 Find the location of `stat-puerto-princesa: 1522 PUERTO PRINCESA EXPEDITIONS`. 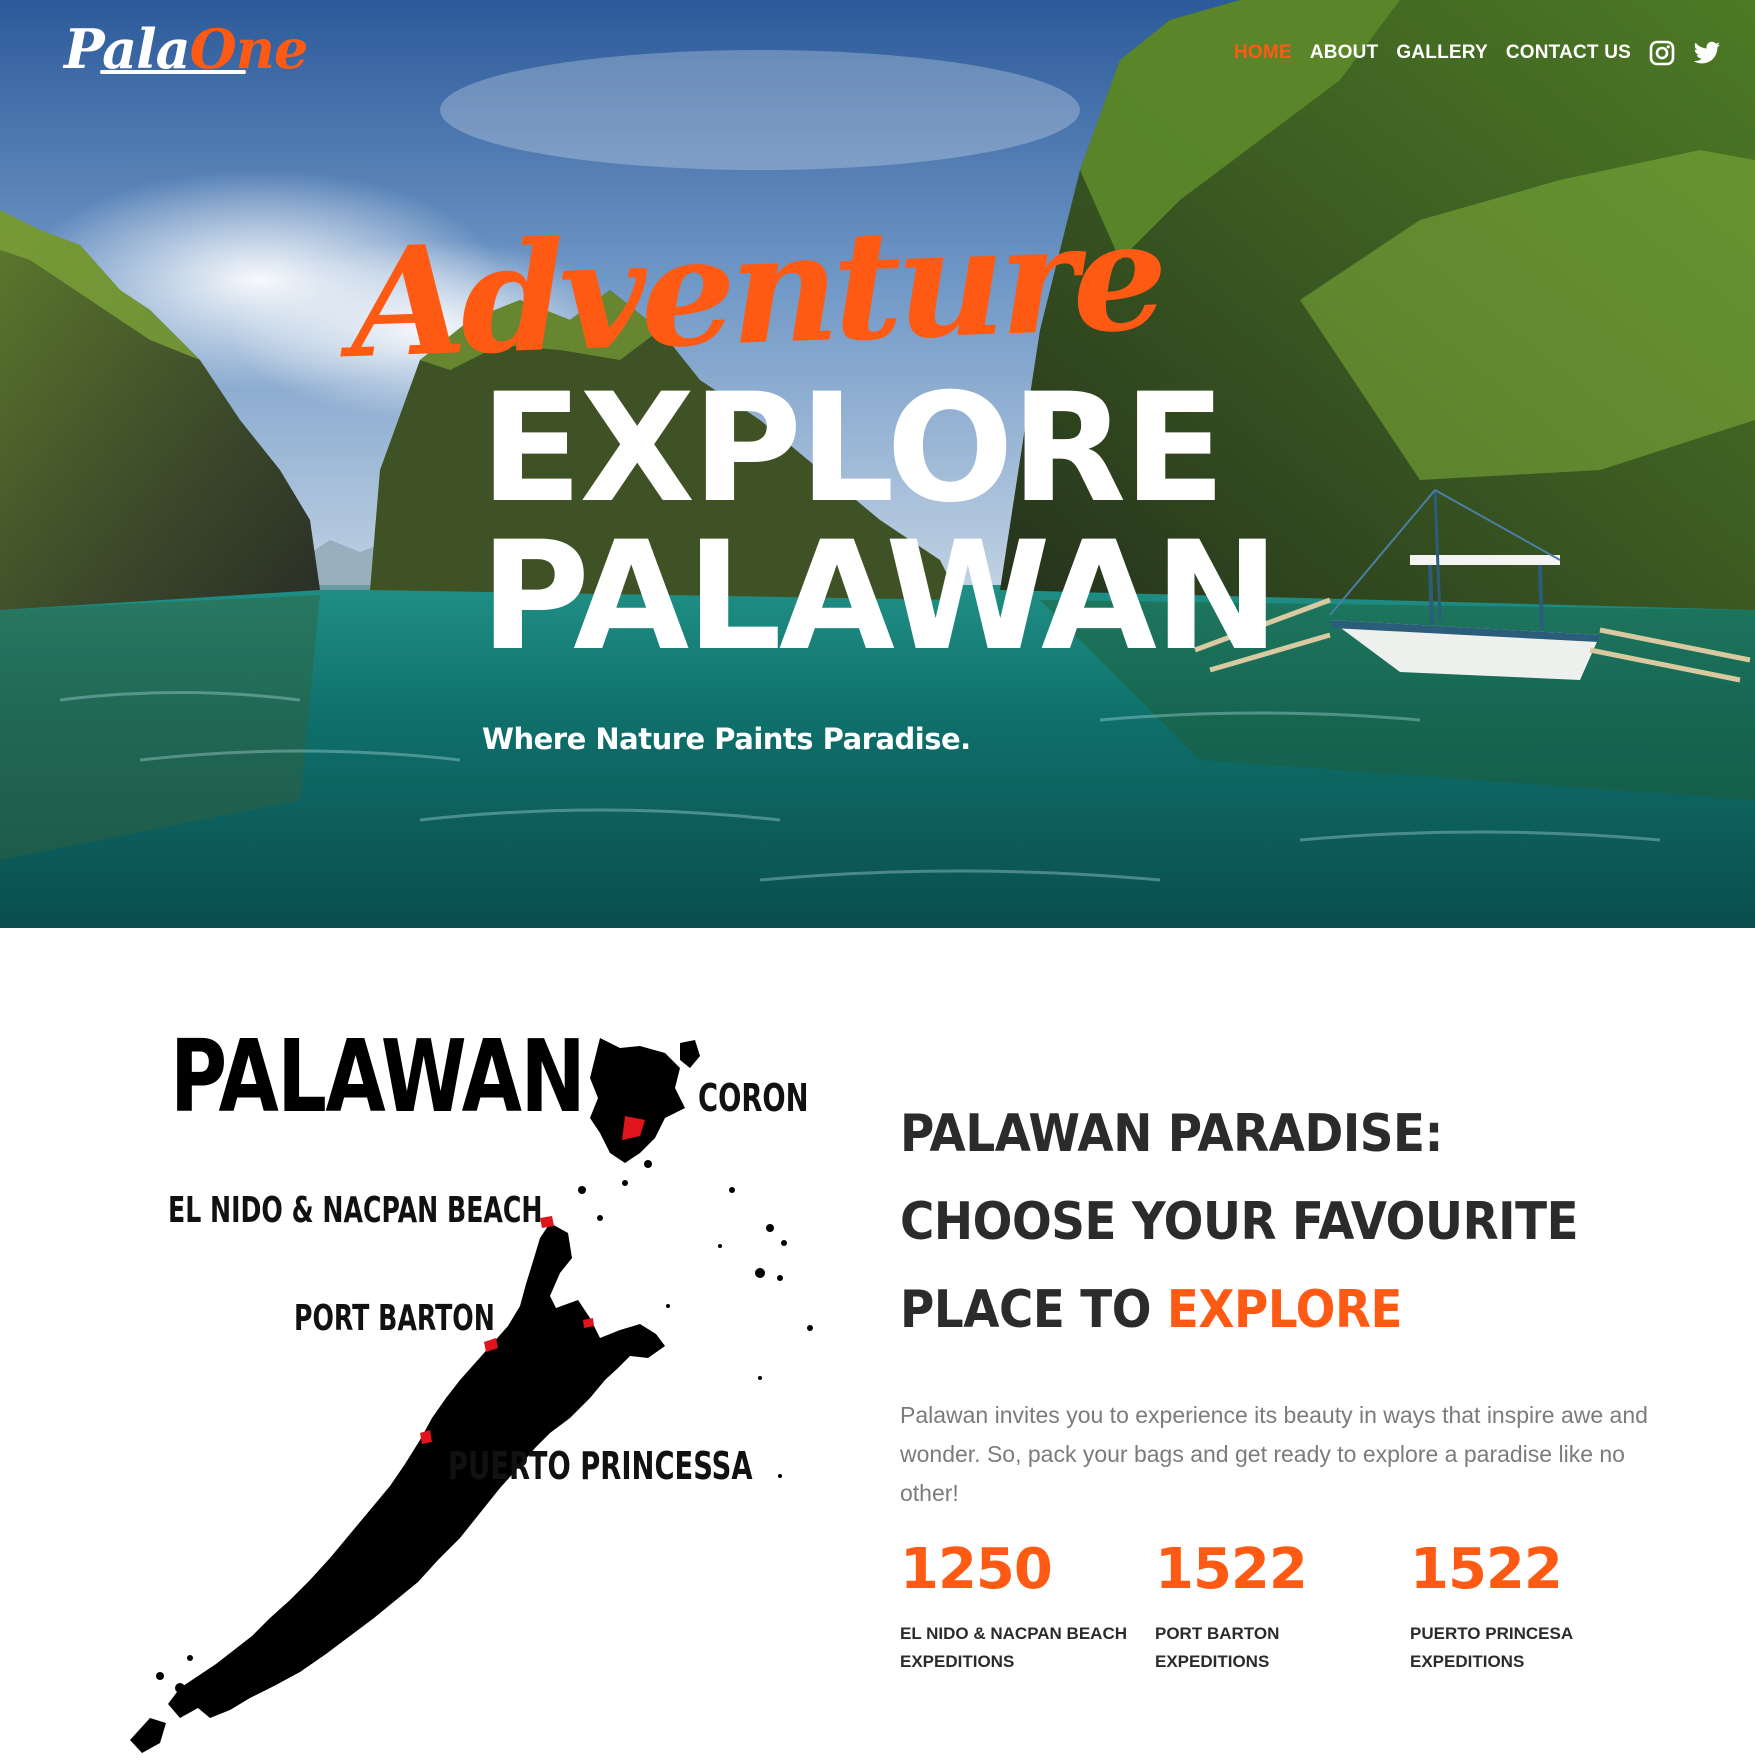

stat-puerto-princesa: 1522 PUERTO PRINCESA EXPEDITIONS is located at coordinates (1530, 1607).